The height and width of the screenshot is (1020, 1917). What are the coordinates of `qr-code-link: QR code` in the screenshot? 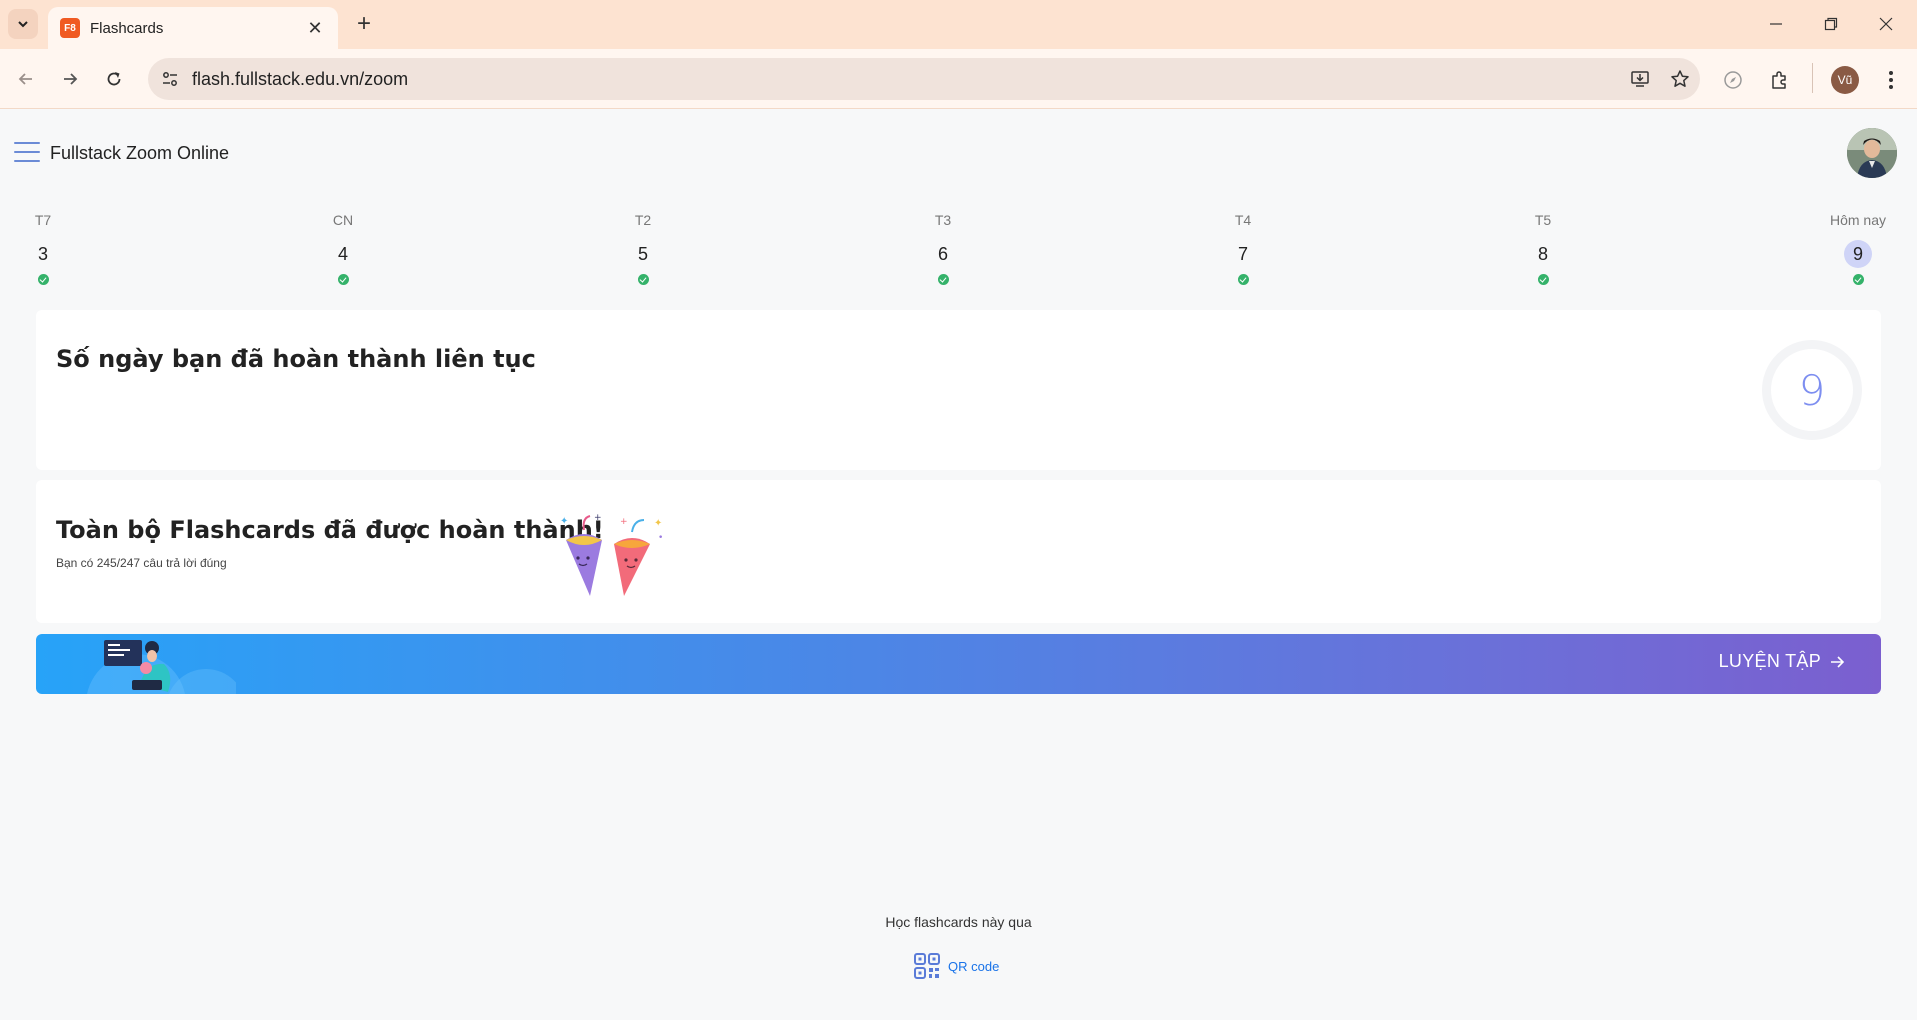 It's located at (956, 966).